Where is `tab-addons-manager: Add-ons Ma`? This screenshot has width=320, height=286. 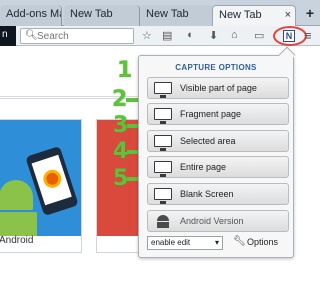 tab-addons-manager: Add-ons Ma is located at coordinates (31, 15).